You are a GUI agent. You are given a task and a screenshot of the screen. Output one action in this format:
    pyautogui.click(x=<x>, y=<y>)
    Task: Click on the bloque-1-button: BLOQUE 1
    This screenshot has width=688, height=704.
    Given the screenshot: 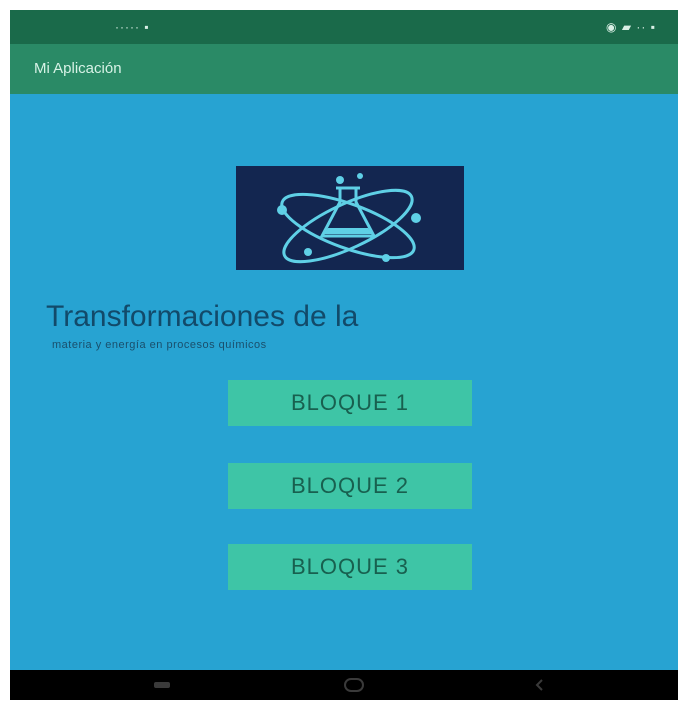 What is the action you would take?
    pyautogui.click(x=350, y=403)
    